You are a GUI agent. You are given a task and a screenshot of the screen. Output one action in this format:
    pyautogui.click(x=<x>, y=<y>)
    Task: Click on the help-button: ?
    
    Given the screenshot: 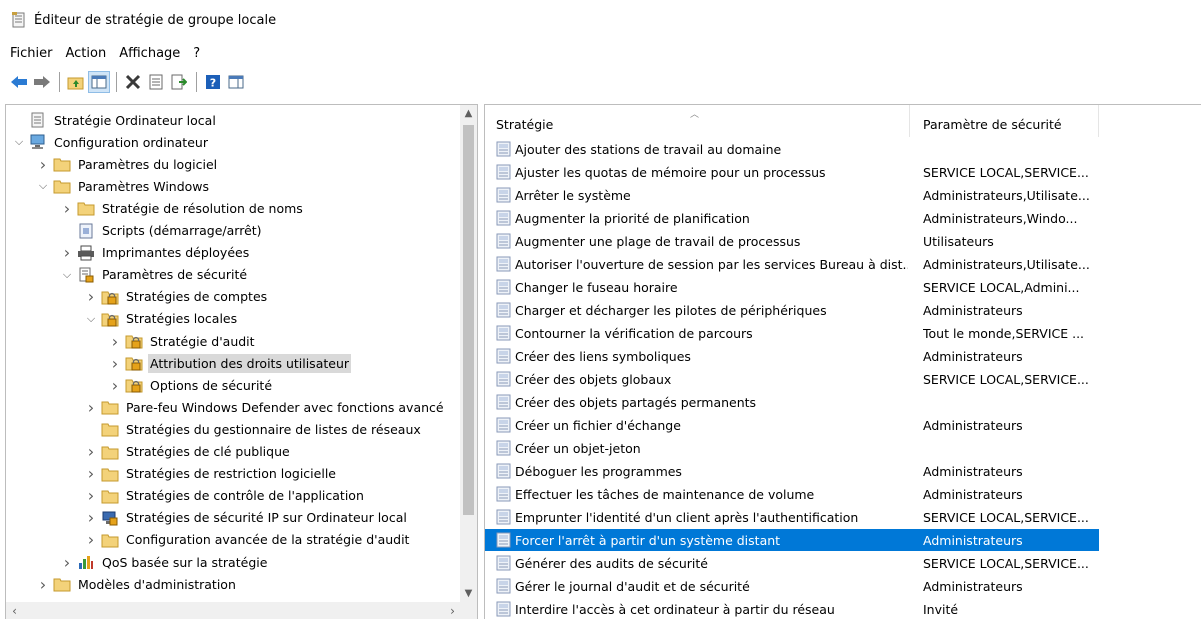 What is the action you would take?
    pyautogui.click(x=213, y=82)
    